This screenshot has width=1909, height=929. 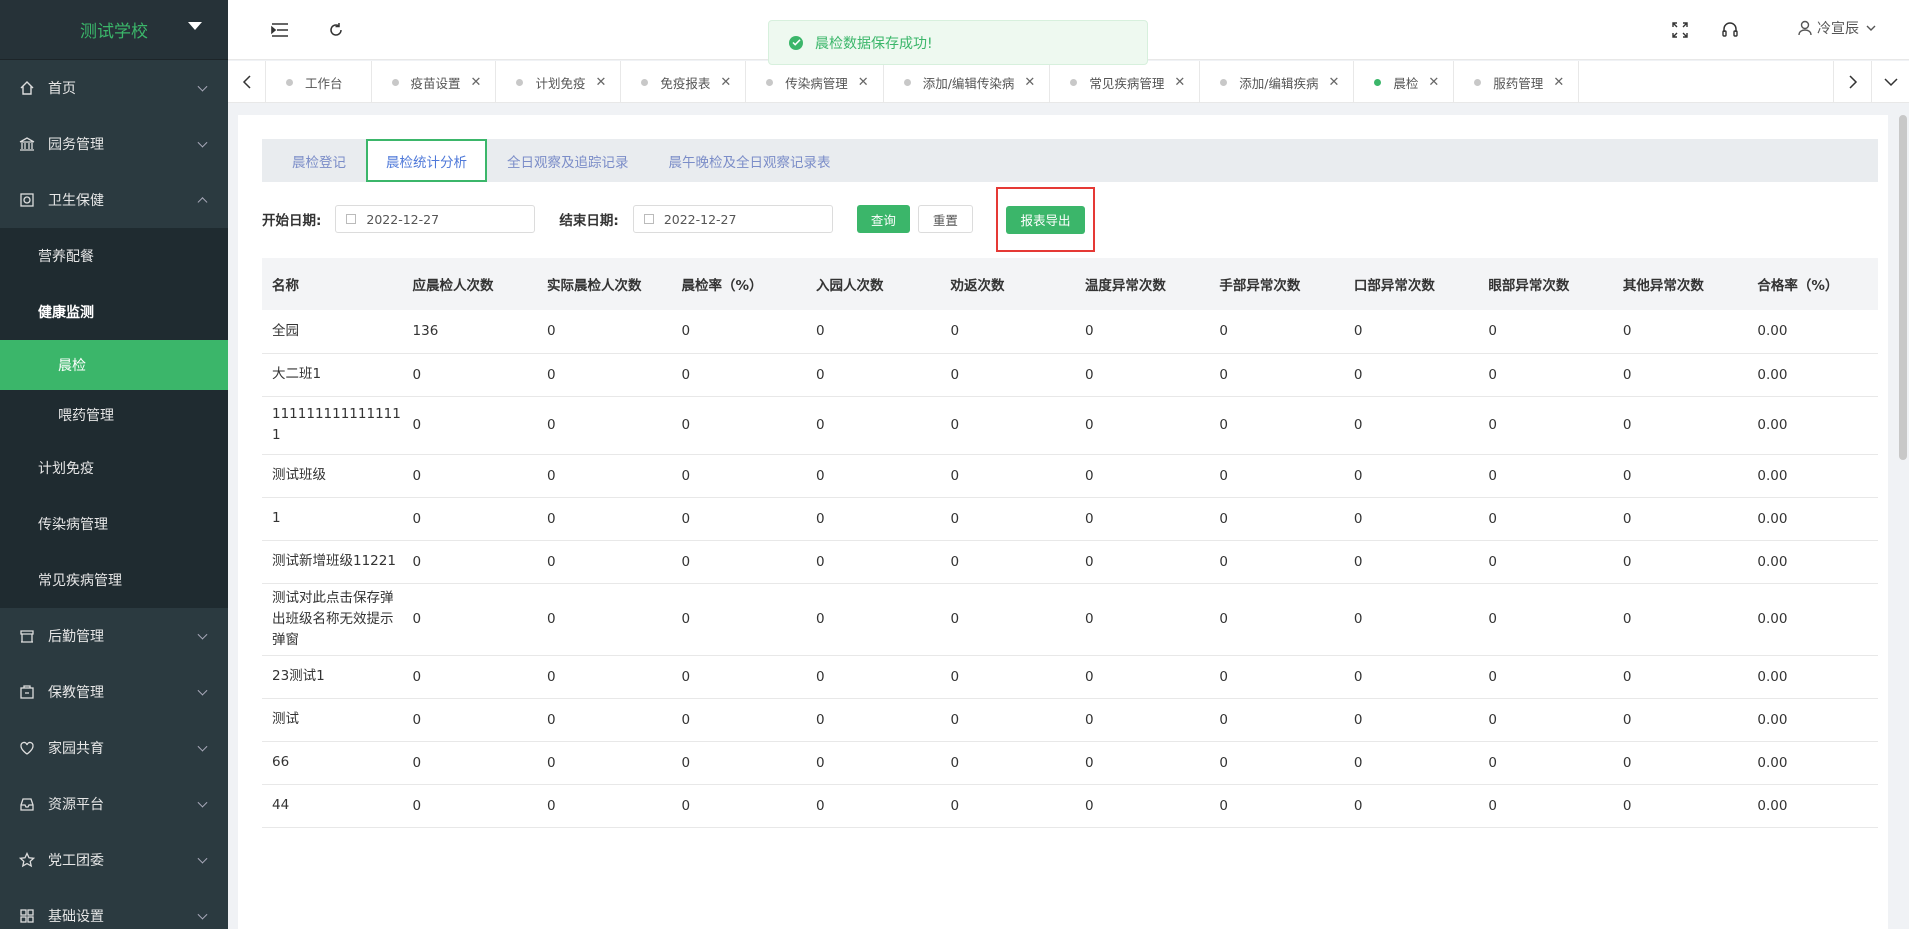 I want to click on check-circle-icon, so click(x=796, y=42).